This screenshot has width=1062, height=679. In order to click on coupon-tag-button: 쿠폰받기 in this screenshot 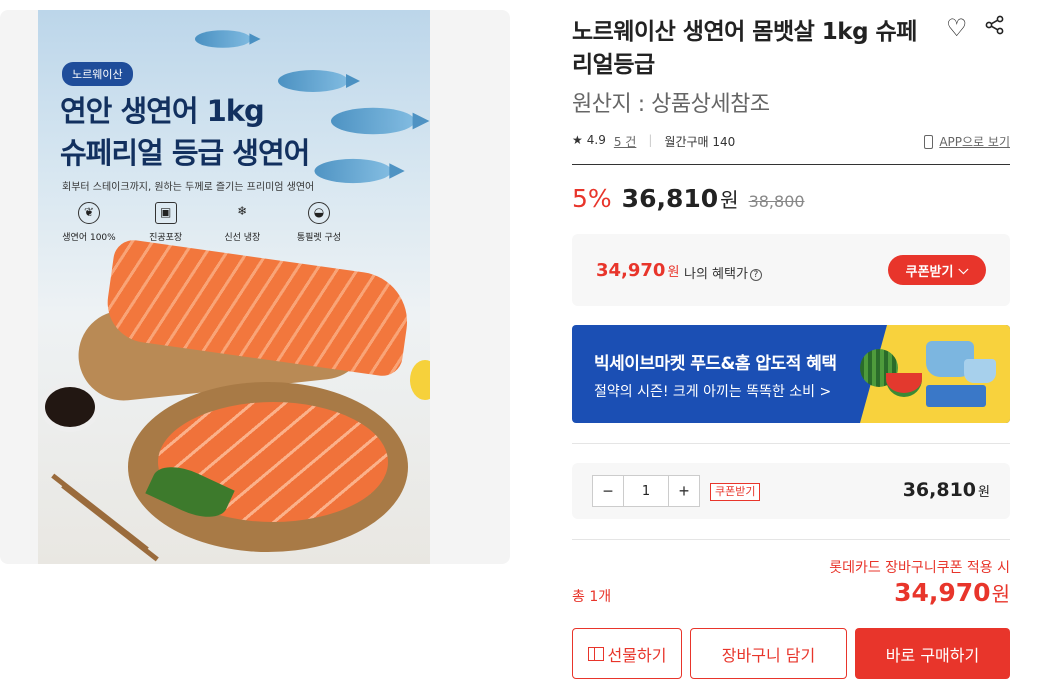, I will do `click(735, 492)`.